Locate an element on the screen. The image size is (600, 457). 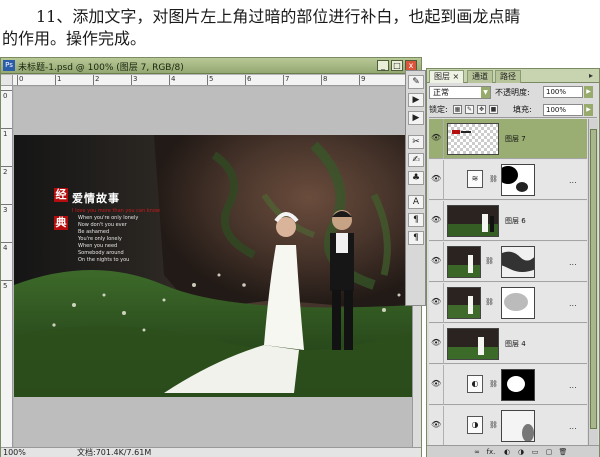
lock-fill-row: 锁定: ▦ ✎ ✥ ■ 填充: 100% ▶ is located at coordinates (513, 110).